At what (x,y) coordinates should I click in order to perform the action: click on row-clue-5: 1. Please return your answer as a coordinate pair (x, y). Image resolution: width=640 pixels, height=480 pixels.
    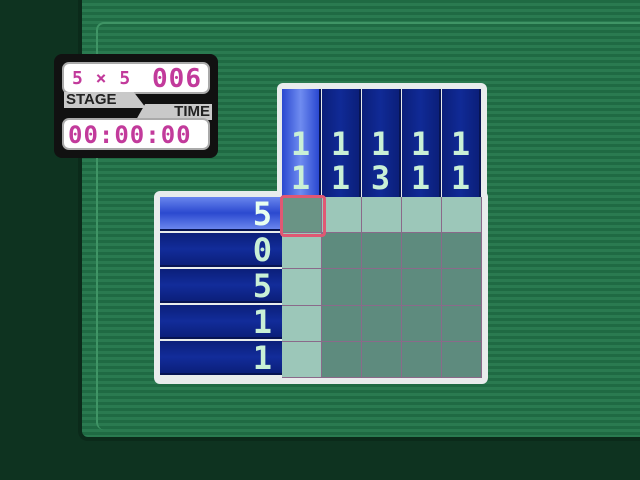
    Looking at the image, I should click on (221, 358).